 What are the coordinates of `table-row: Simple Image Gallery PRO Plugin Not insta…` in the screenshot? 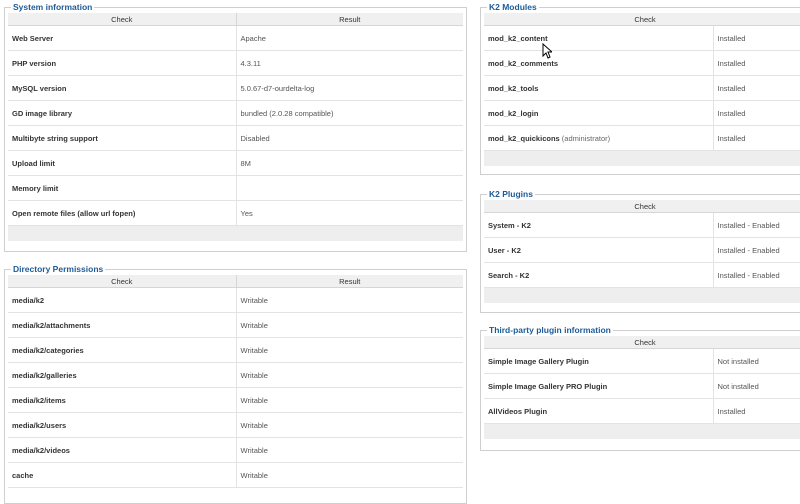 It's located at (642, 386).